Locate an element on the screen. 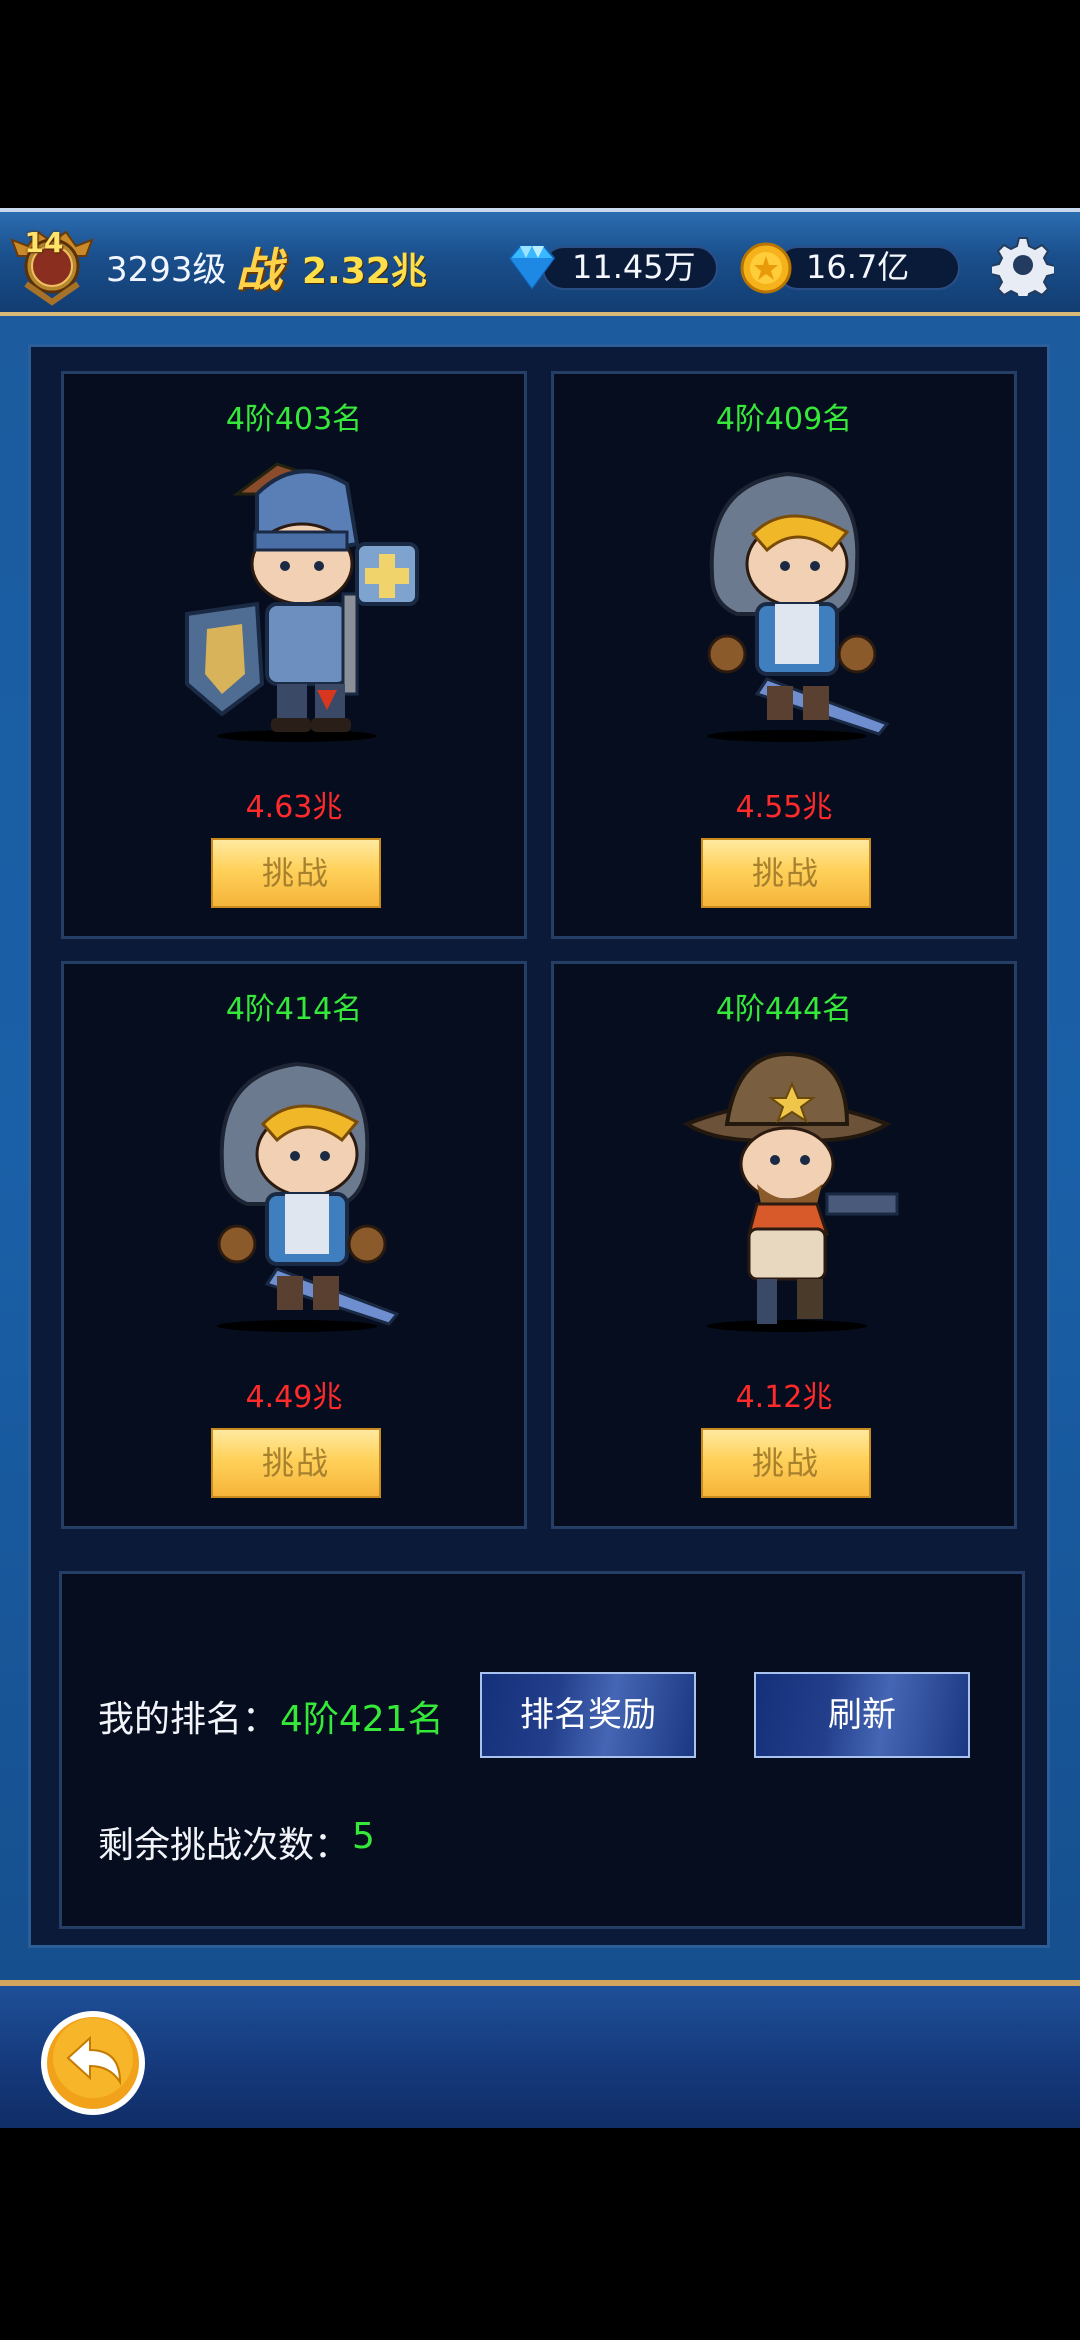 Image resolution: width=1080 pixels, height=2340 pixels. opponent-rank: 4阶414名 is located at coordinates (294, 1009).